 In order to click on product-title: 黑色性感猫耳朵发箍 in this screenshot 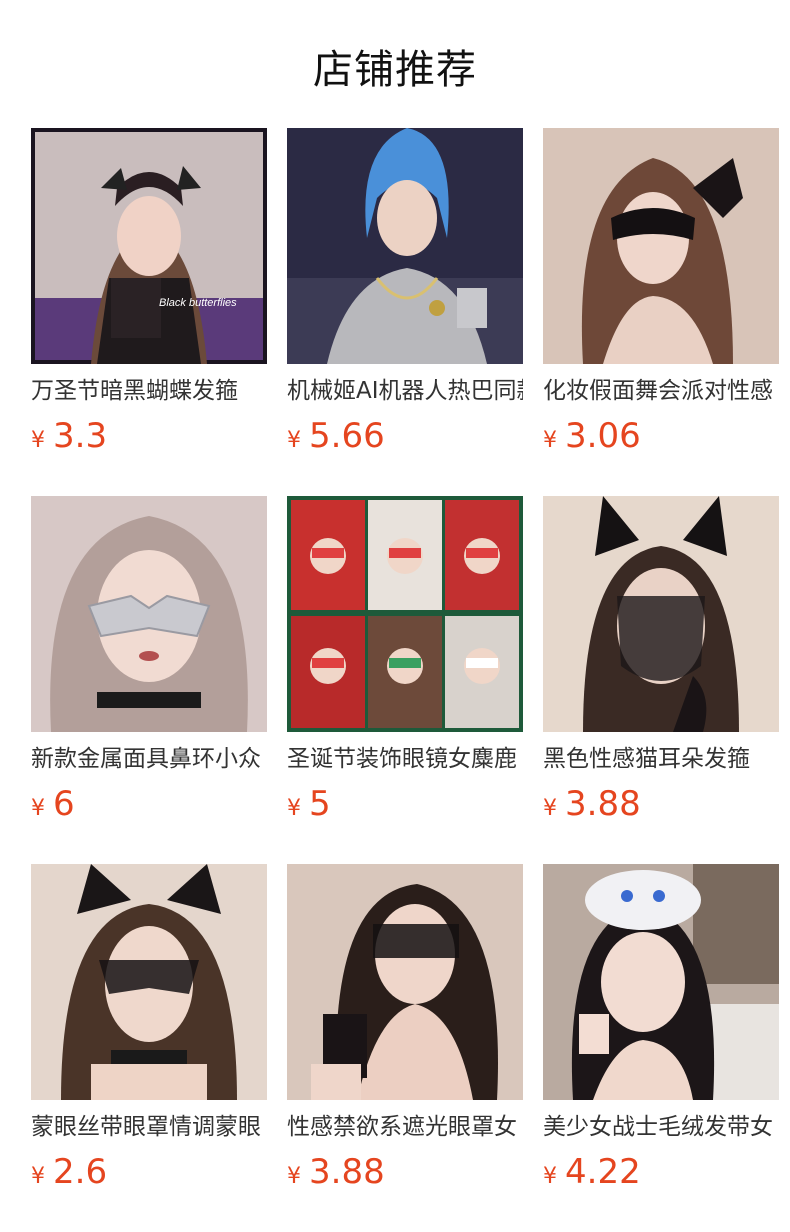, I will do `click(661, 759)`.